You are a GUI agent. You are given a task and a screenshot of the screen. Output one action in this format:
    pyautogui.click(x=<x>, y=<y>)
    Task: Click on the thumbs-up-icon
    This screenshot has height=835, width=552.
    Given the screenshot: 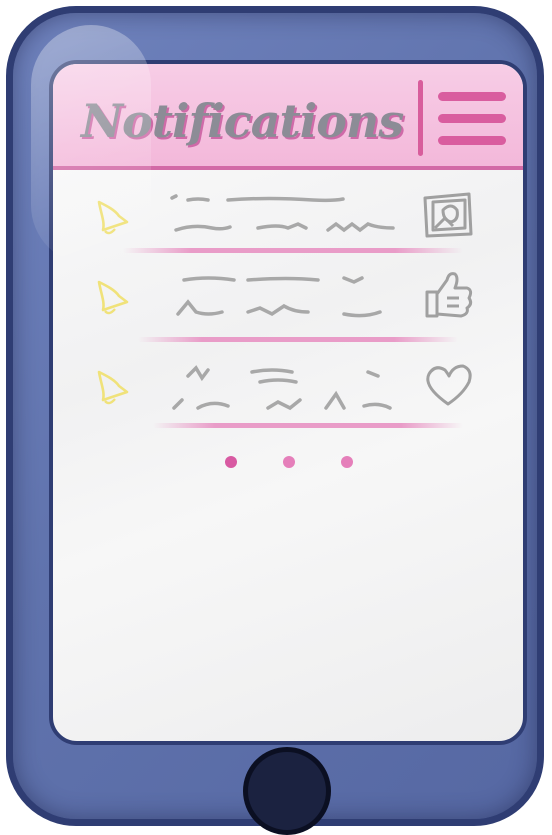 What is the action you would take?
    pyautogui.click(x=448, y=295)
    